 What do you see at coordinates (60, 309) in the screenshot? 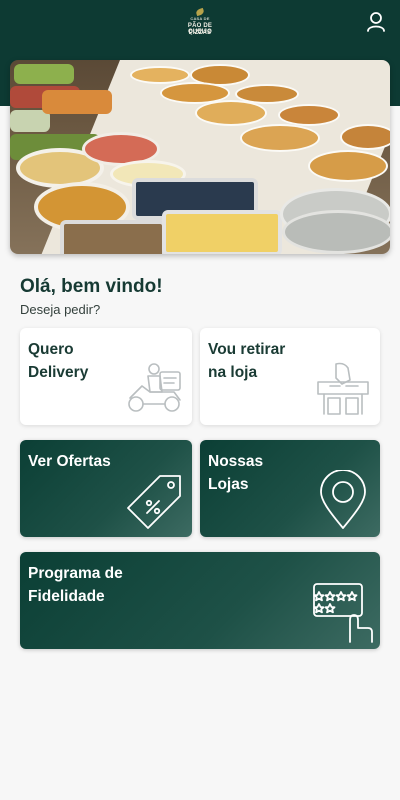
I see `welcome-subtitle: Deseja pedir?` at bounding box center [60, 309].